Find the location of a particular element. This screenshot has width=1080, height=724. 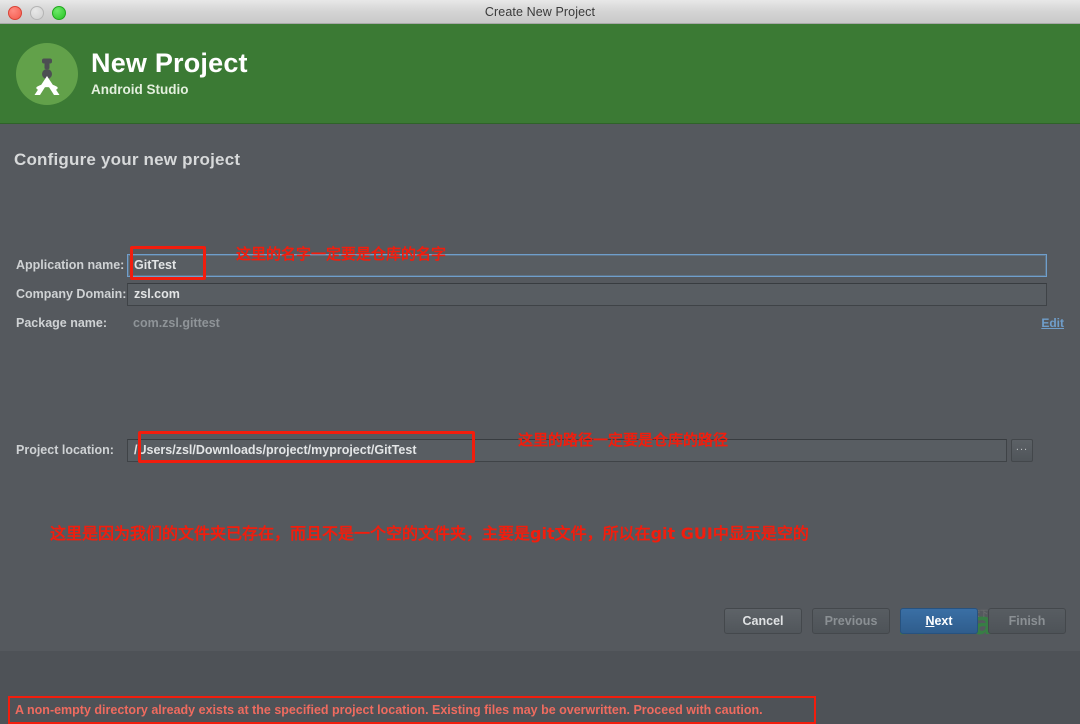

package-name-value: com.zsl.gittest is located at coordinates (176, 323).